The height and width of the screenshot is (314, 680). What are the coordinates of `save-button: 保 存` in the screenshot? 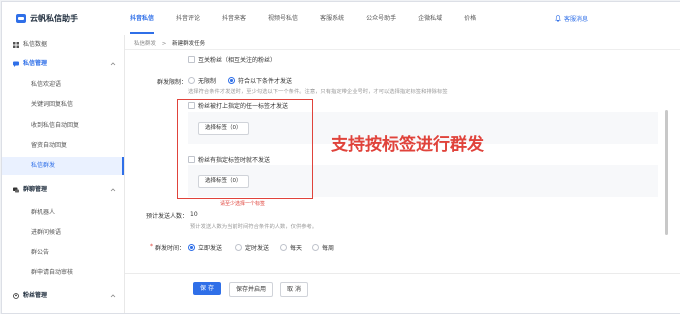 It's located at (207, 288).